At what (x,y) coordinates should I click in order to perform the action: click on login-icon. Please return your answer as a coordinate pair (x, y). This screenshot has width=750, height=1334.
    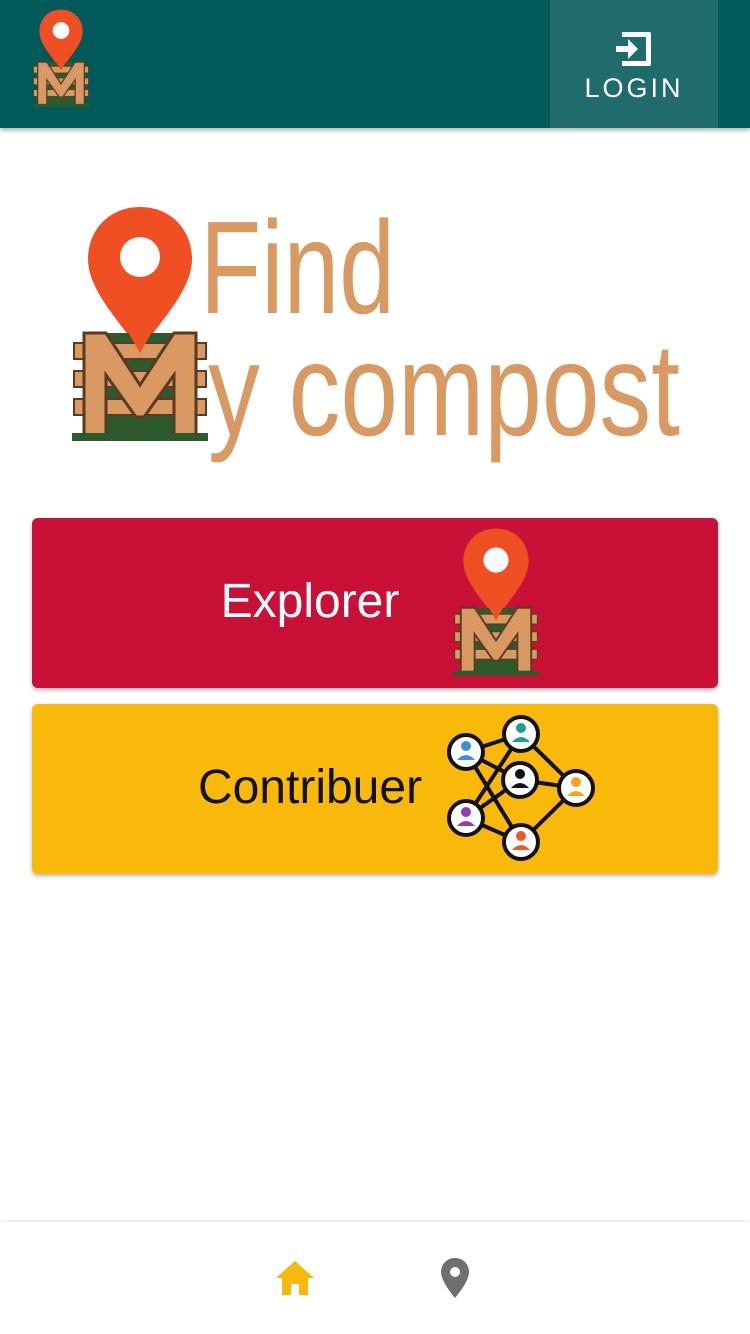
    Looking at the image, I should click on (633, 48).